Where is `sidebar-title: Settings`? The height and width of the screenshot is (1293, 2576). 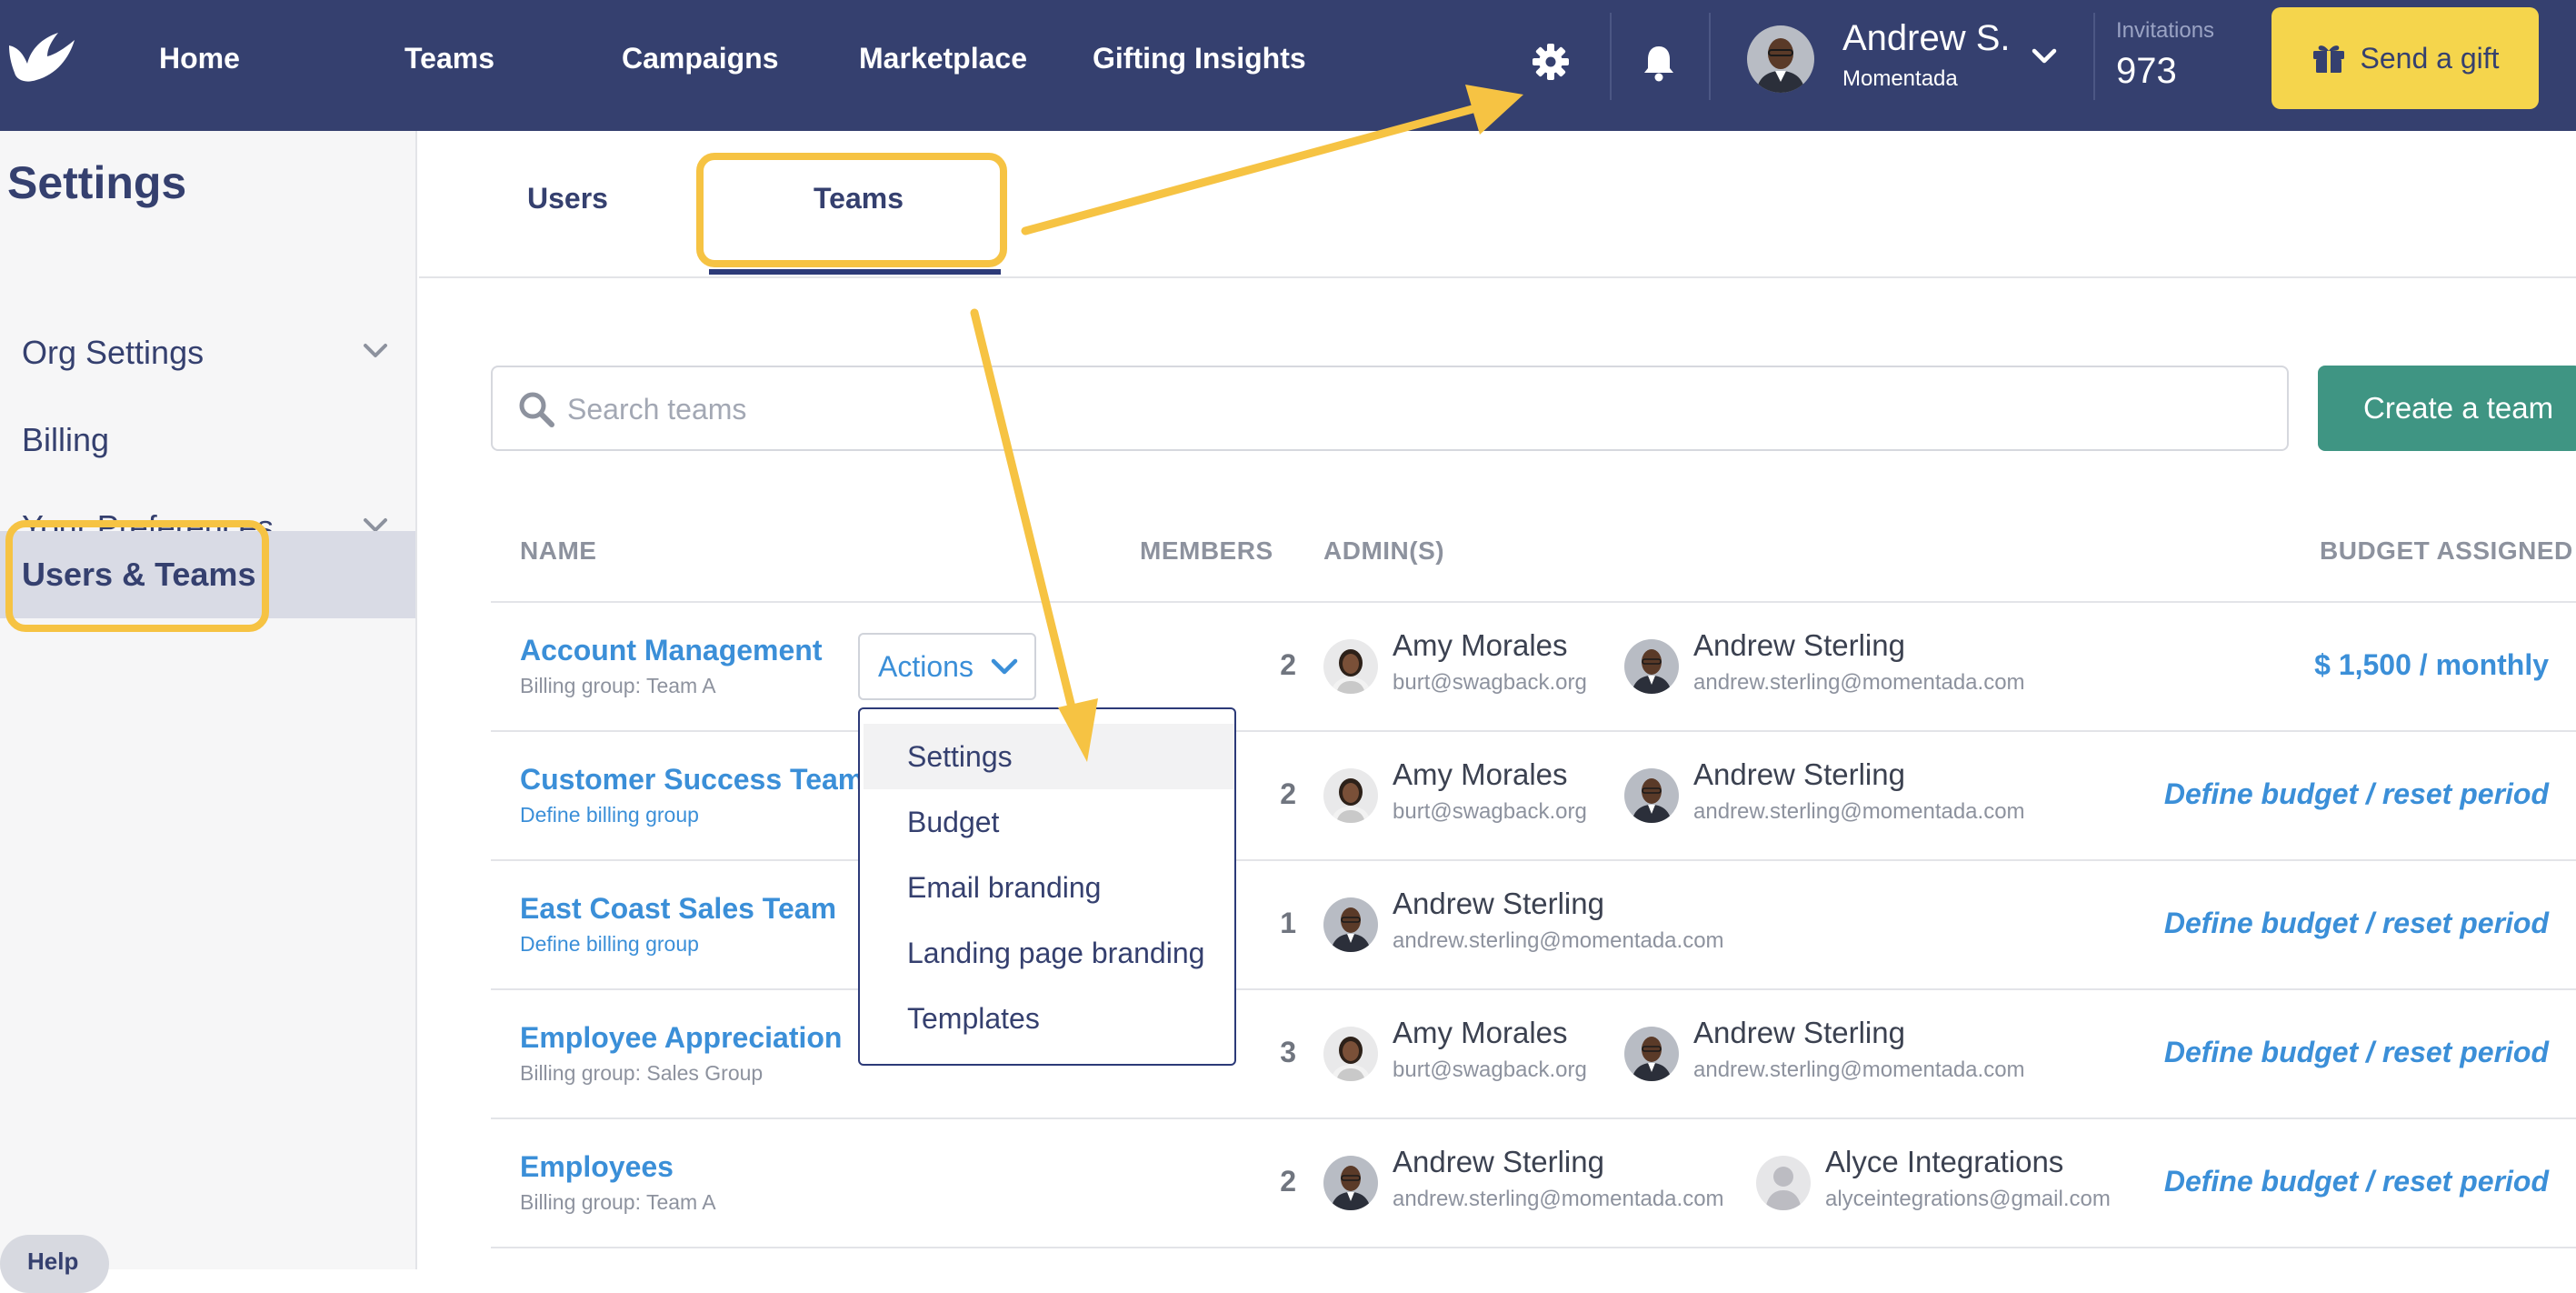 sidebar-title: Settings is located at coordinates (97, 182).